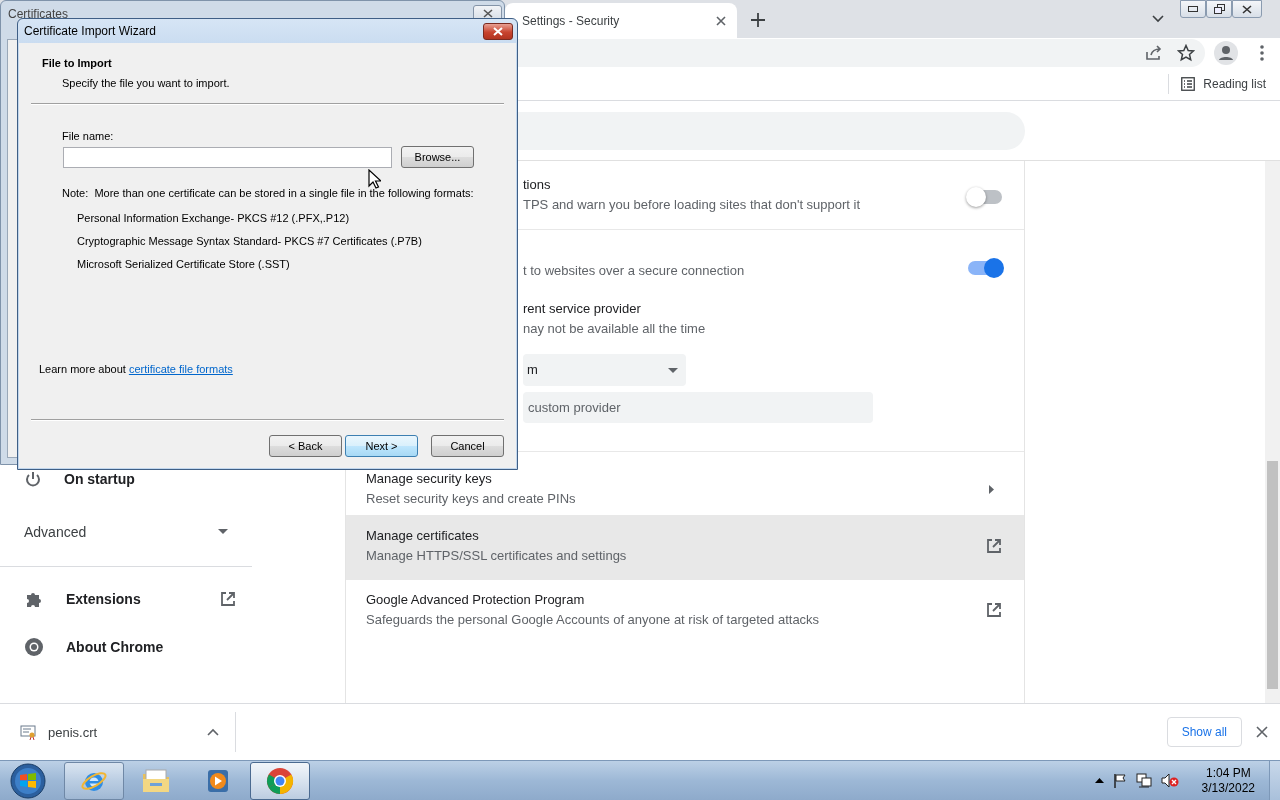  Describe the element at coordinates (28, 732) in the screenshot. I see `certificate-file-icon` at that location.